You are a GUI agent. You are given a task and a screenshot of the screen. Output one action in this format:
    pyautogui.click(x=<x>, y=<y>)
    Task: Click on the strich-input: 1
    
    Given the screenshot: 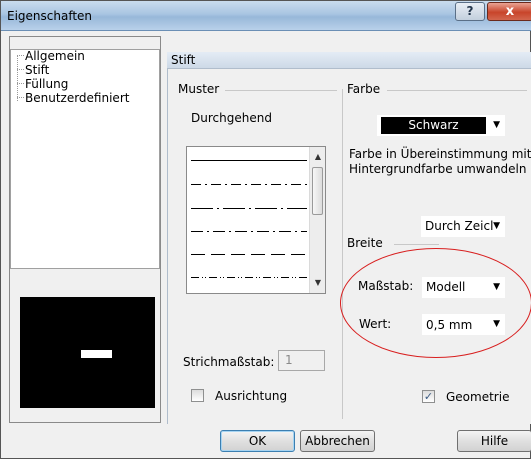 What is the action you would take?
    pyautogui.click(x=301, y=360)
    